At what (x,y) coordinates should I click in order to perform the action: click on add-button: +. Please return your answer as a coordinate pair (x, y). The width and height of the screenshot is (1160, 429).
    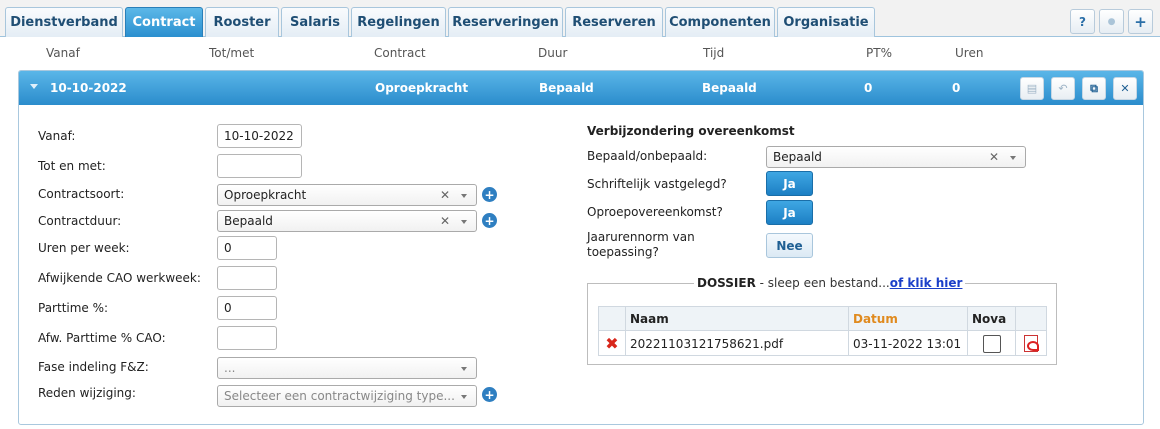
    Looking at the image, I should click on (1140, 21).